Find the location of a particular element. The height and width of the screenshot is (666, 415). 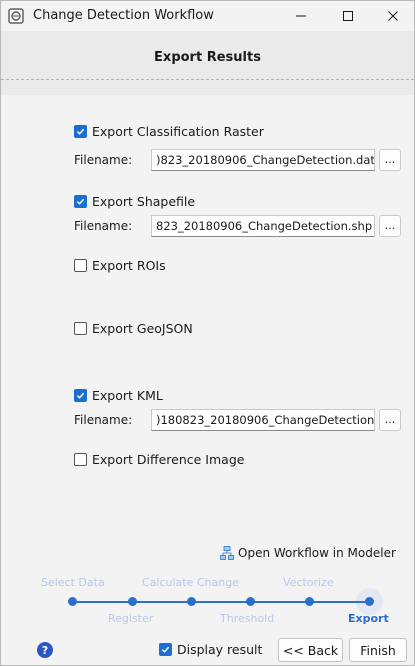

back-button: << Back is located at coordinates (310, 650).